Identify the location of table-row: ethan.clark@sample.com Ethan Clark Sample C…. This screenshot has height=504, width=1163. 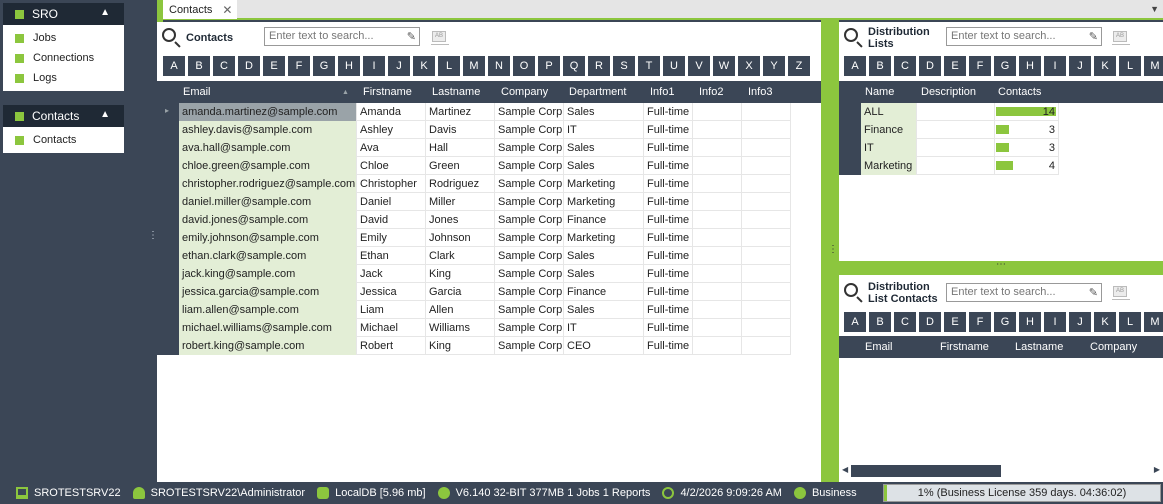
(485, 255).